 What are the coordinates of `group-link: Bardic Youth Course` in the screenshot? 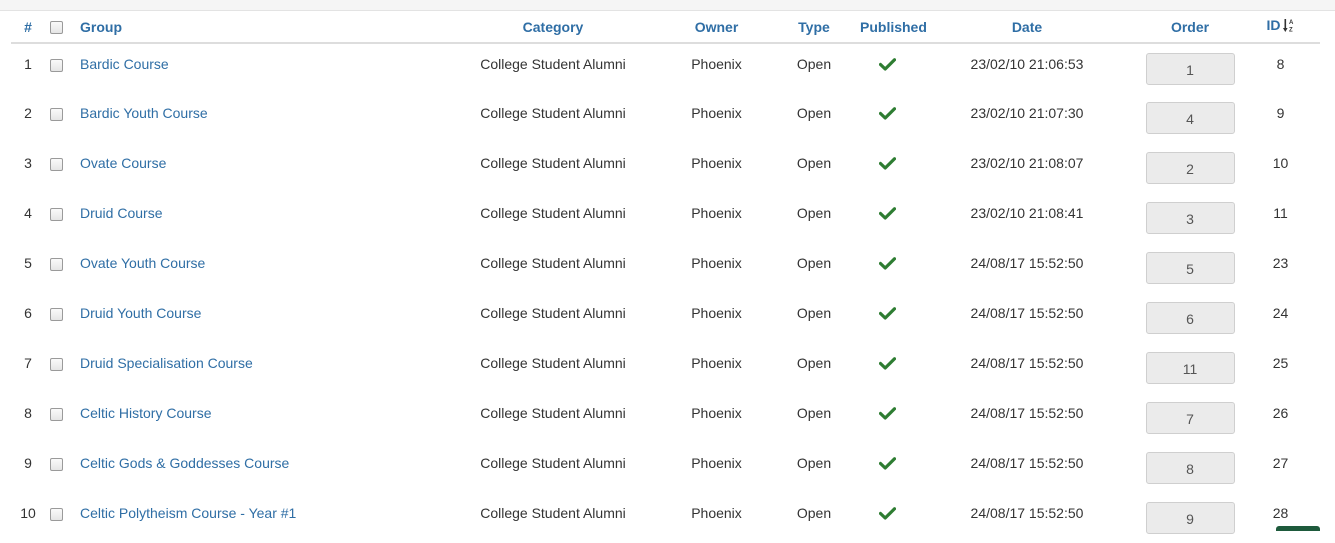 It's located at (144, 113).